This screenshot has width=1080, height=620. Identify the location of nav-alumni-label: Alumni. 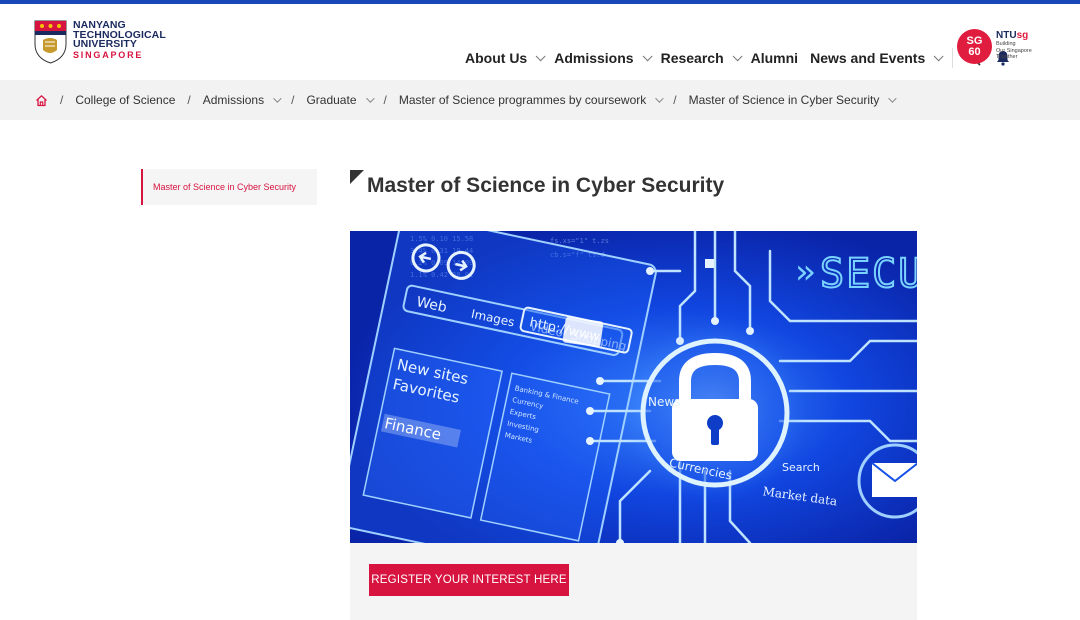
(774, 58).